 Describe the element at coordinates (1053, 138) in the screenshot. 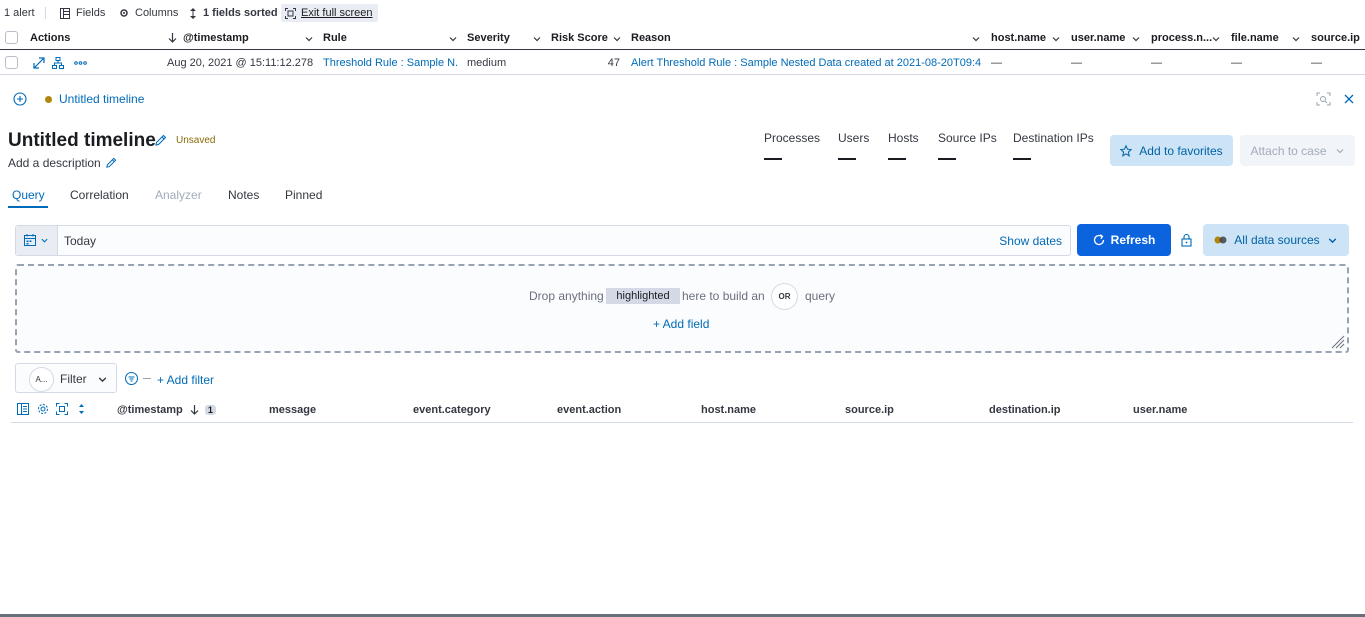

I see `stat-destination-ips-label: Destination IPs` at that location.